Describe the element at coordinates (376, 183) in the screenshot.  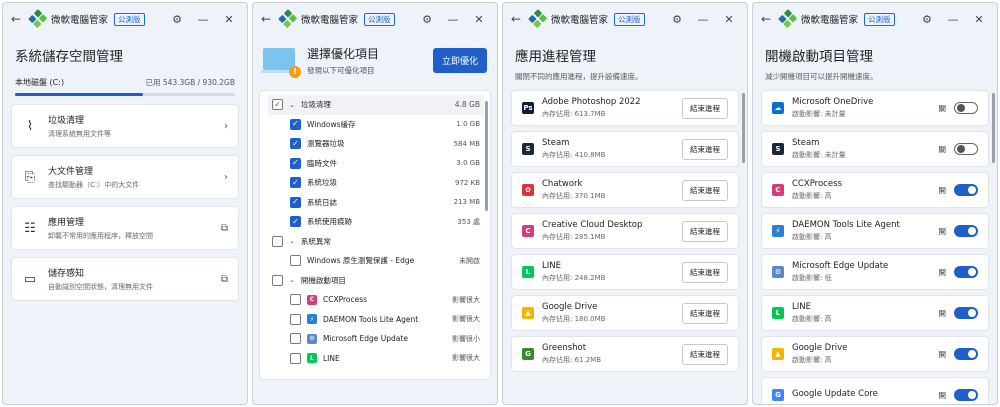
I see `optimize-item-row: ✓ 系統垃圾 972 KB` at that location.